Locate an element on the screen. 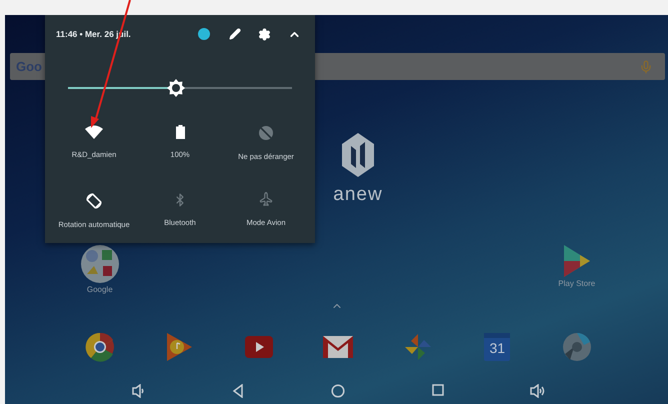 This screenshot has height=404, width=668. logo-text: anew is located at coordinates (358, 195).